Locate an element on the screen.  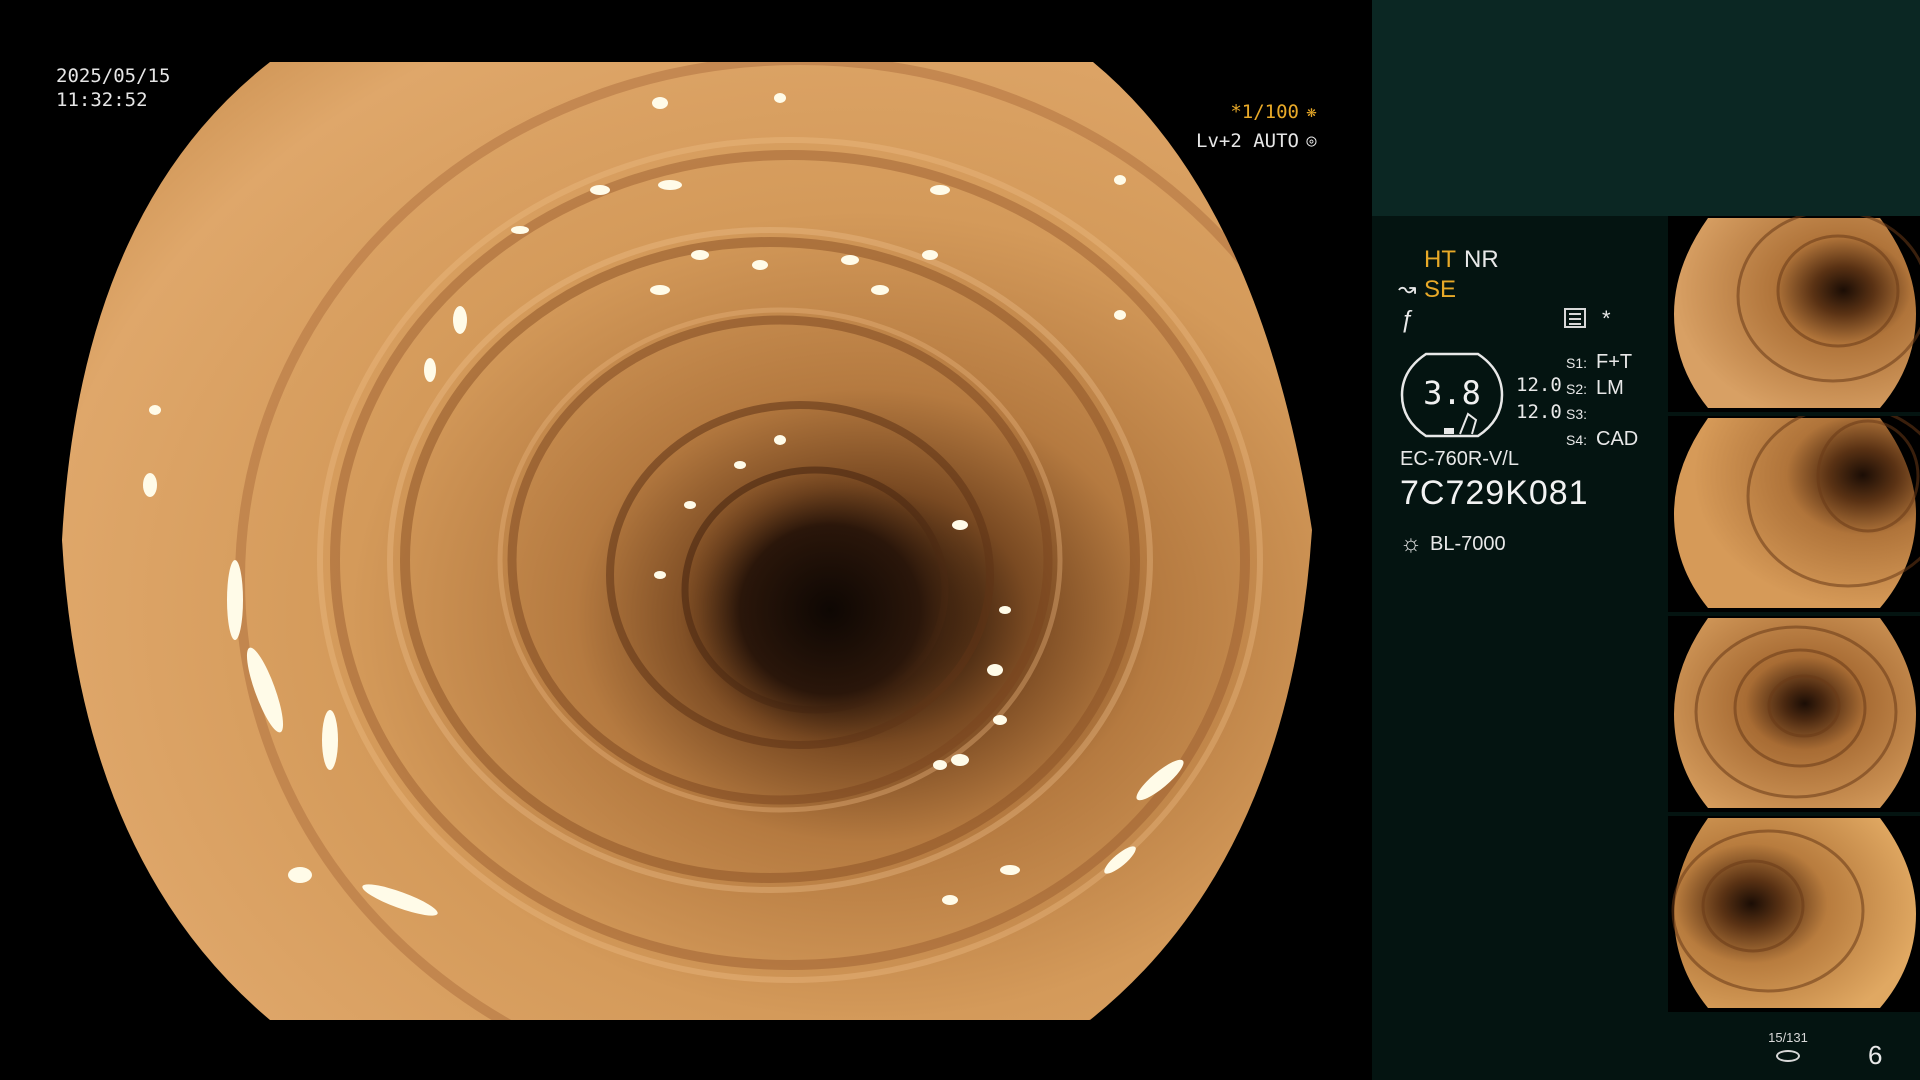
scope-switch-assignments: S1: F+T S2: LM S3: S4: CAD is located at coordinates (1602, 401).